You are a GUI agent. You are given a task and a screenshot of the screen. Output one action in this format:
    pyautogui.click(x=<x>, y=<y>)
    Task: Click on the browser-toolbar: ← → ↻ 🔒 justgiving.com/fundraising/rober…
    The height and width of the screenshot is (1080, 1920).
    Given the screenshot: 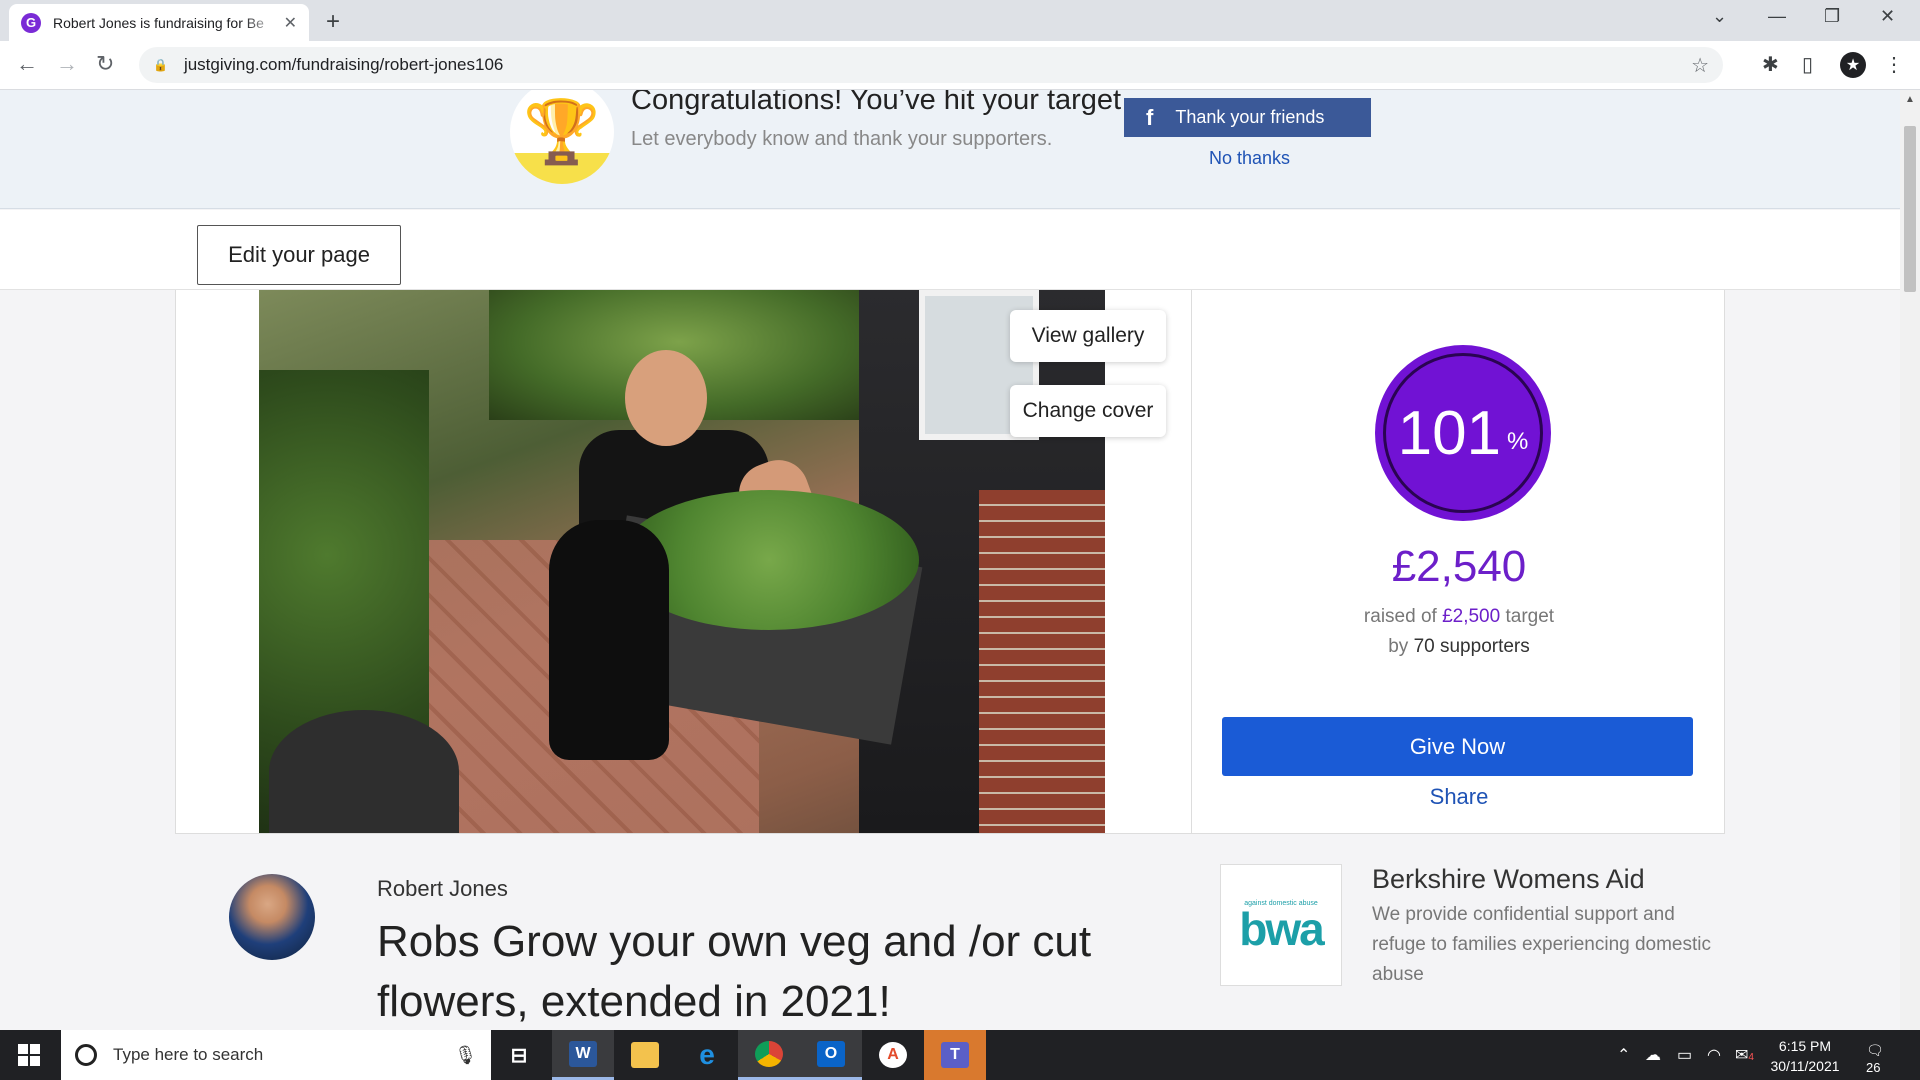 What is the action you would take?
    pyautogui.click(x=960, y=65)
    